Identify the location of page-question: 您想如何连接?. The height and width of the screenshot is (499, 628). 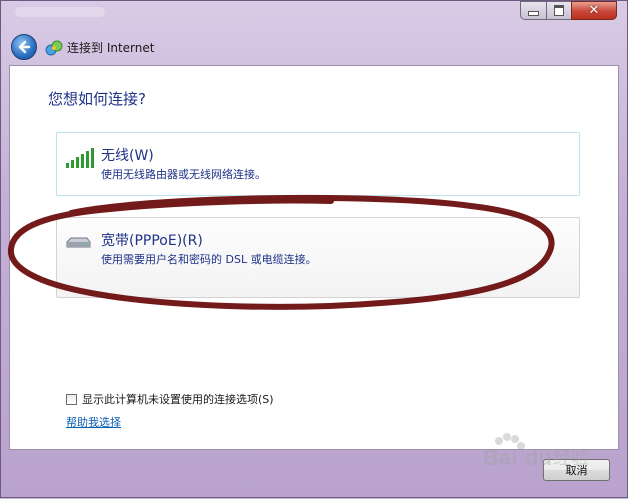
(97, 99).